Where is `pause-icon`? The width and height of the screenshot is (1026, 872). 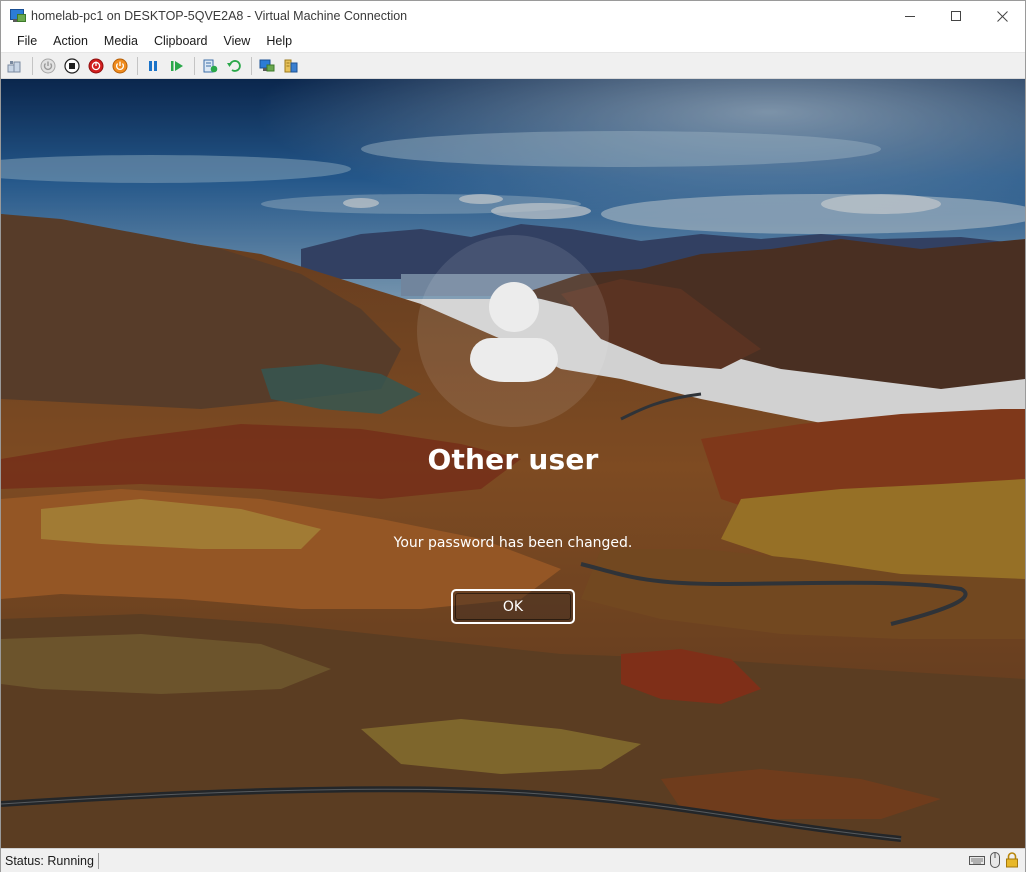
pause-icon is located at coordinates (153, 65).